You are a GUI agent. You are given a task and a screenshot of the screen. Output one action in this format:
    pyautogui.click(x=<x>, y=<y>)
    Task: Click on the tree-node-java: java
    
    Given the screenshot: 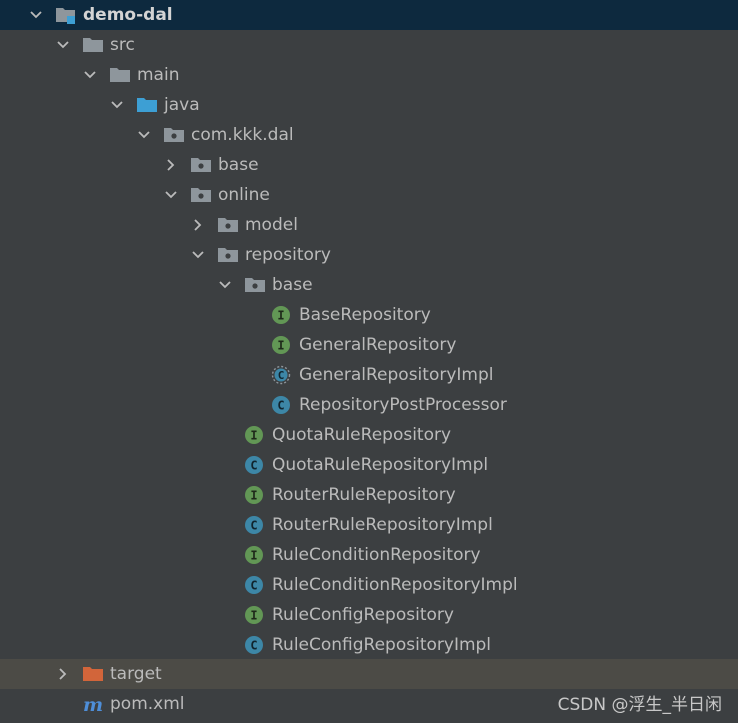 What is the action you would take?
    pyautogui.click(x=369, y=105)
    